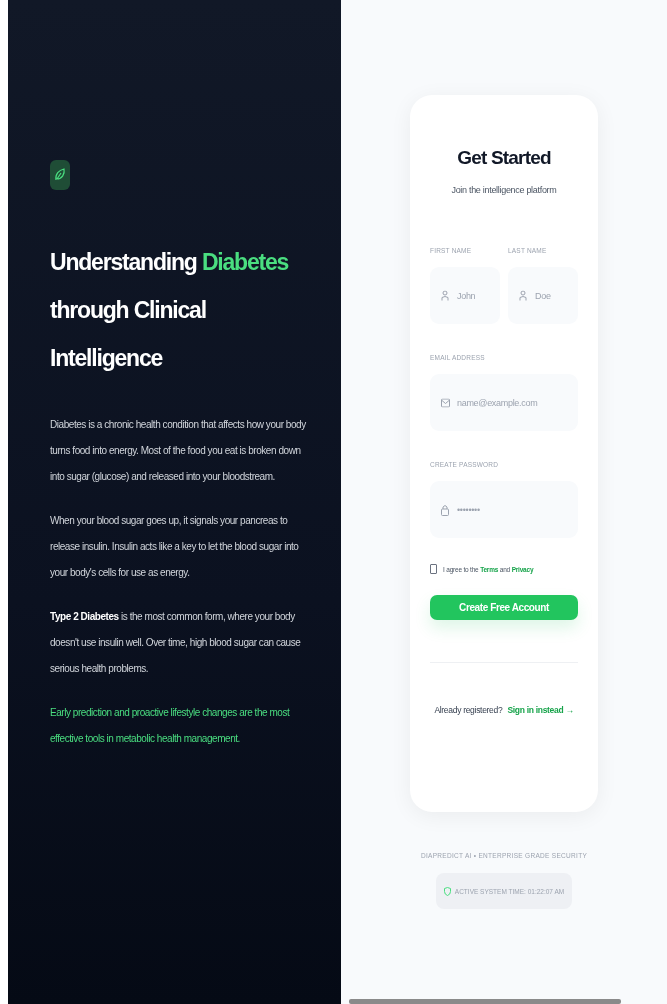 This screenshot has height=1004, width=667. What do you see at coordinates (485, 1001) in the screenshot?
I see `scrollbar` at bounding box center [485, 1001].